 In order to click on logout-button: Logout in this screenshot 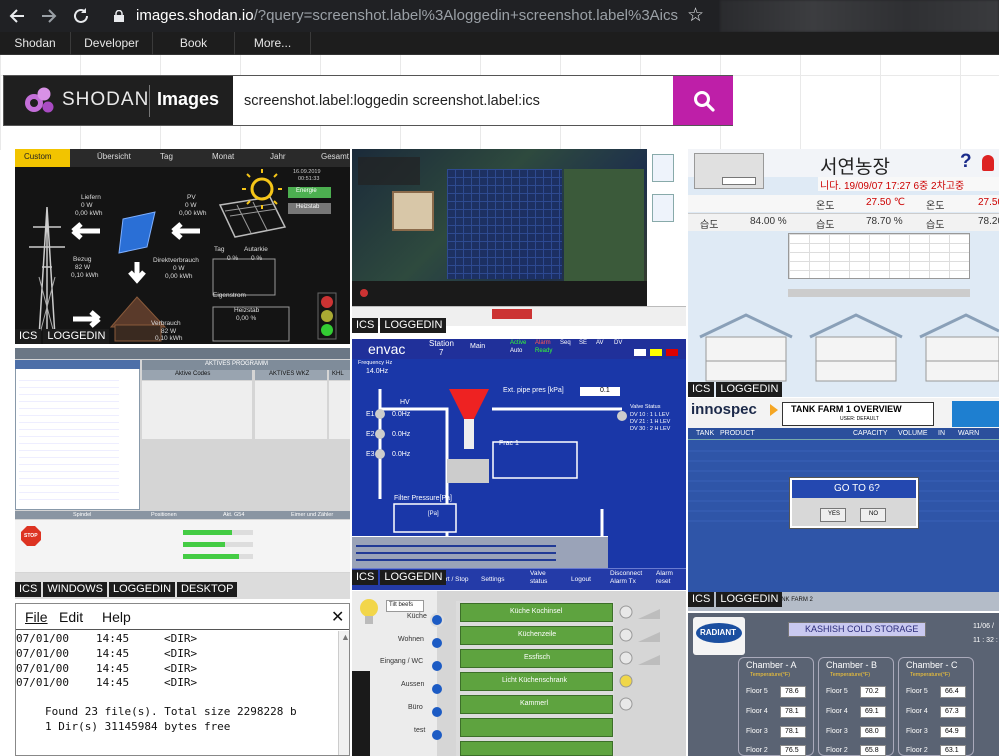, I will do `click(581, 579)`.